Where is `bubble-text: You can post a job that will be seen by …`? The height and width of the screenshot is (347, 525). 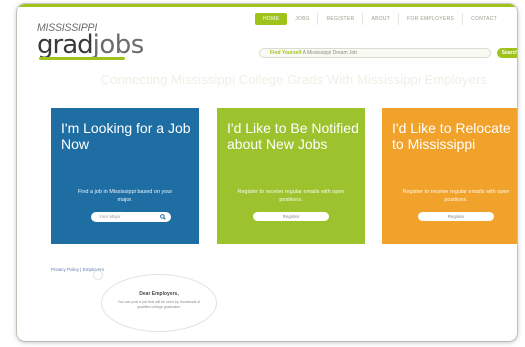 bubble-text: You can post a job that will be seen by … is located at coordinates (159, 304).